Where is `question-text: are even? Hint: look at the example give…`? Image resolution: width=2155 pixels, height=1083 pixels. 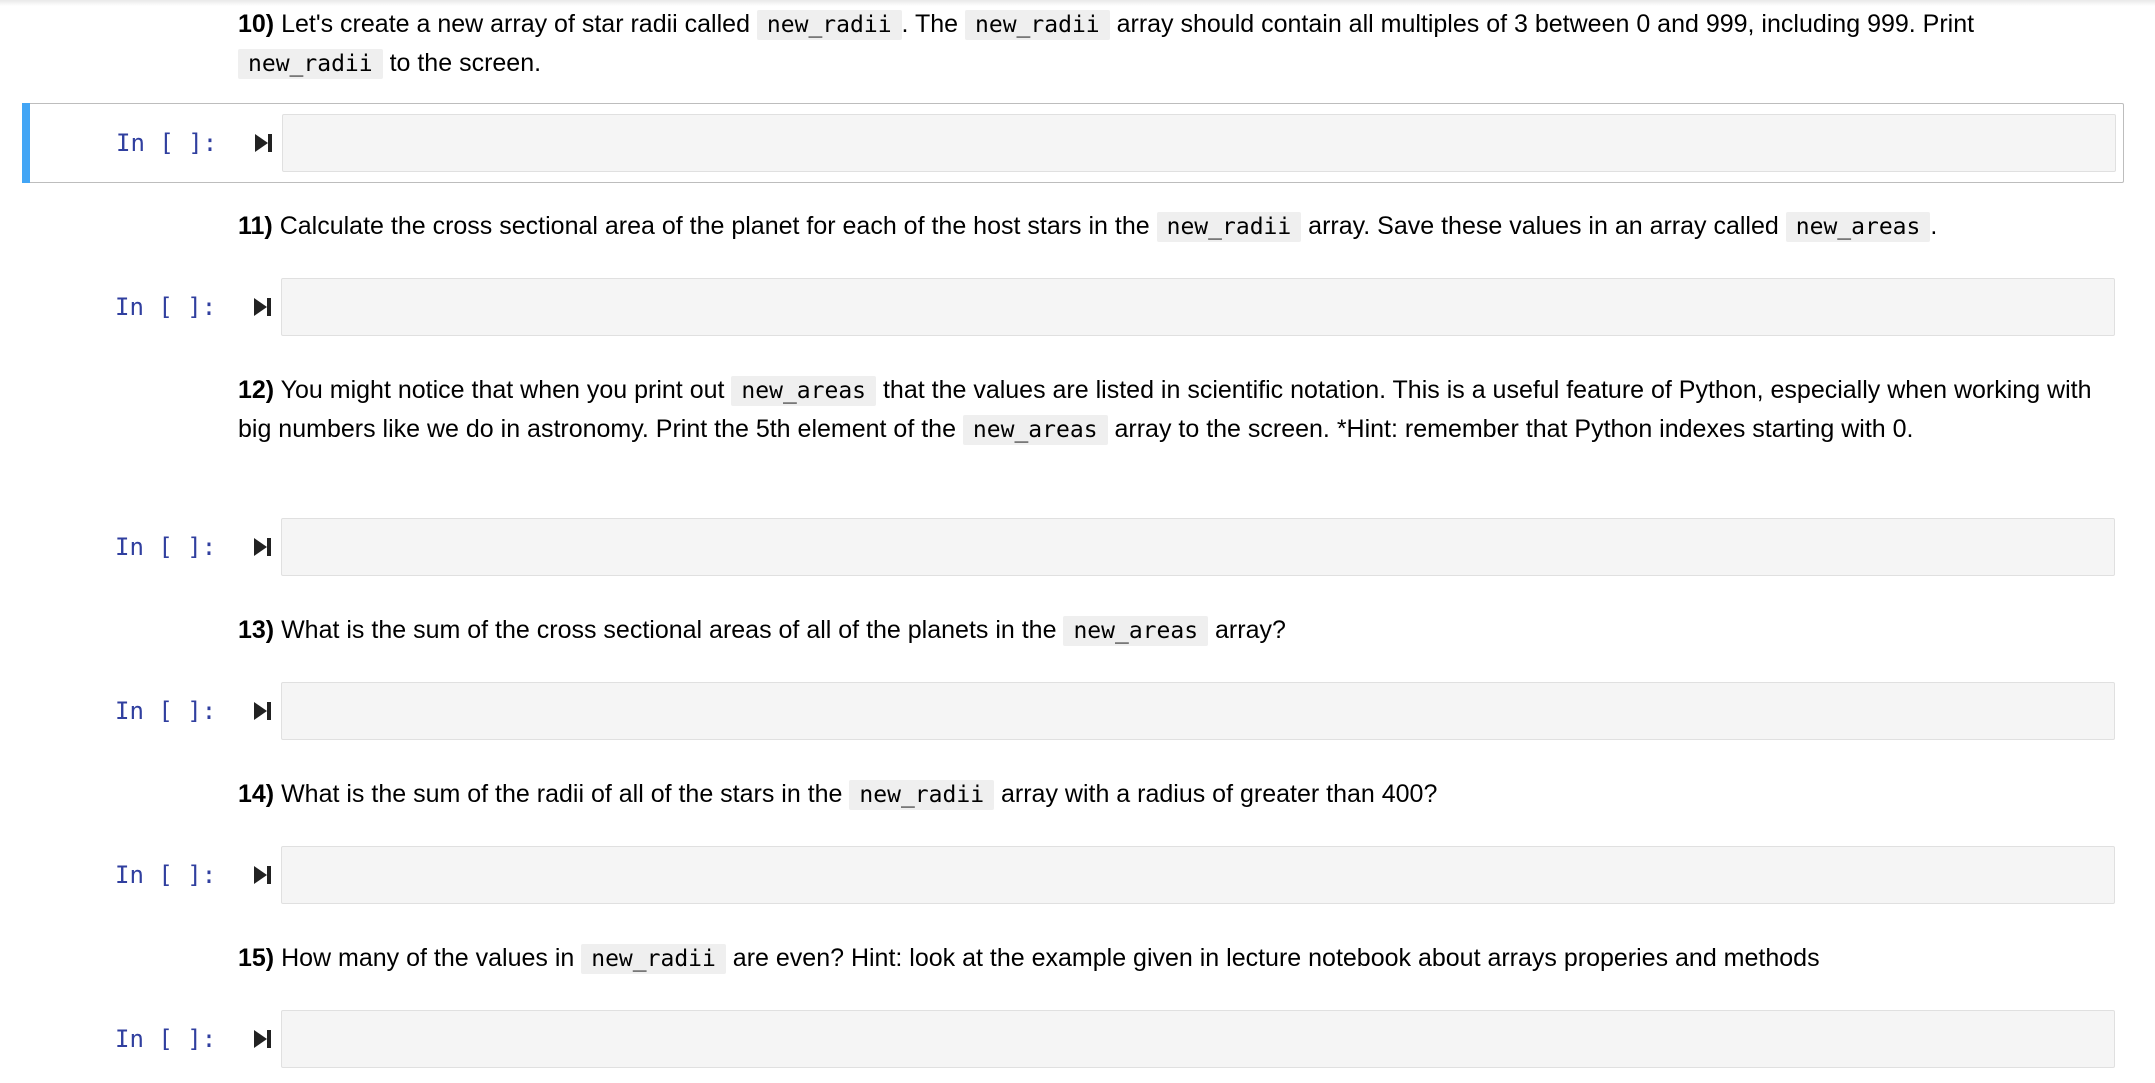
question-text: are even? Hint: look at the example give… is located at coordinates (1272, 958).